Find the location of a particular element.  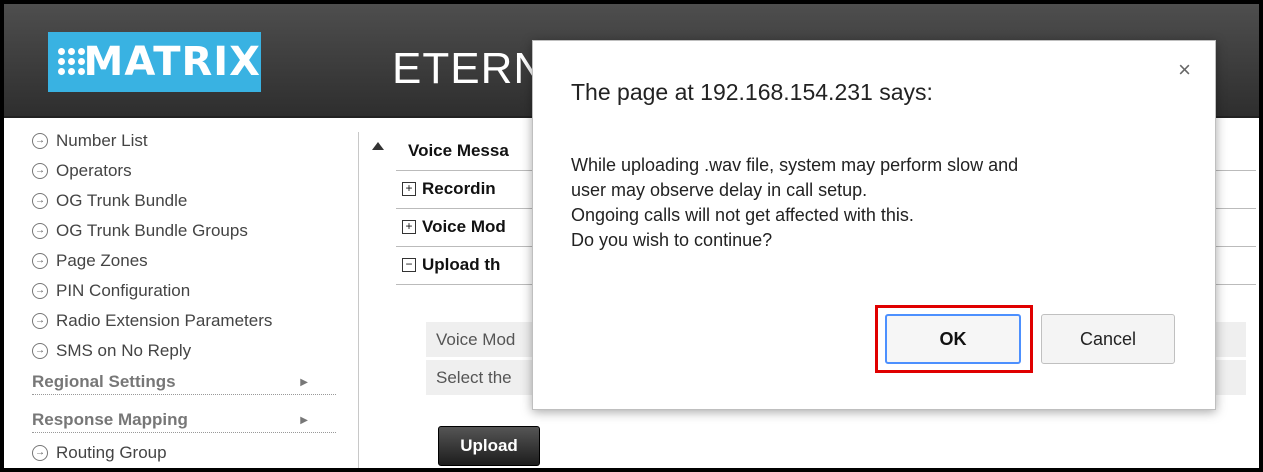

dialog-title: The page at 192.168.154.231 says: is located at coordinates (752, 92).